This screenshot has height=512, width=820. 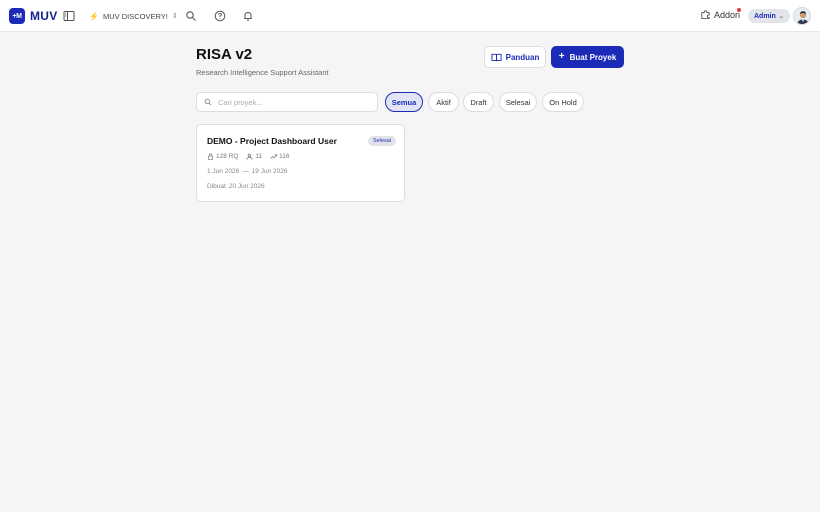 What do you see at coordinates (44, 16) in the screenshot?
I see `logo-text: MUV` at bounding box center [44, 16].